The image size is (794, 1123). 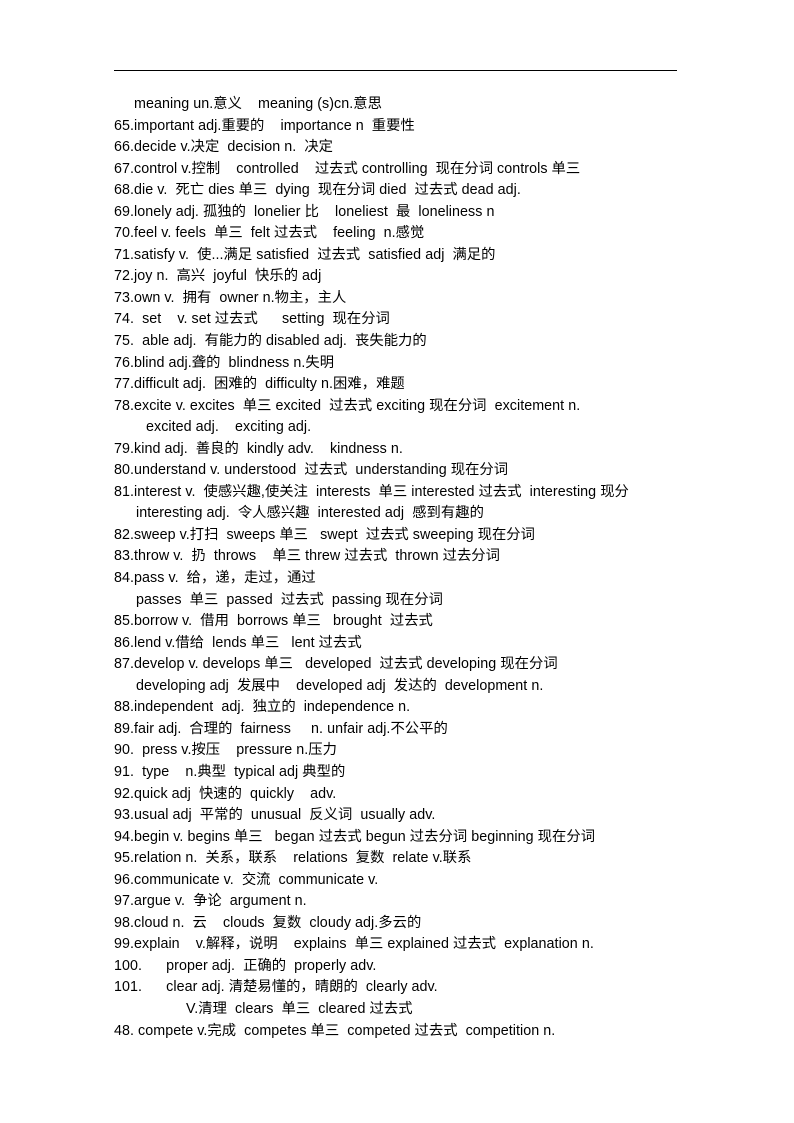 I want to click on vocabulary-line: 88.independent adj. 独立的 independence n., so click(x=262, y=707).